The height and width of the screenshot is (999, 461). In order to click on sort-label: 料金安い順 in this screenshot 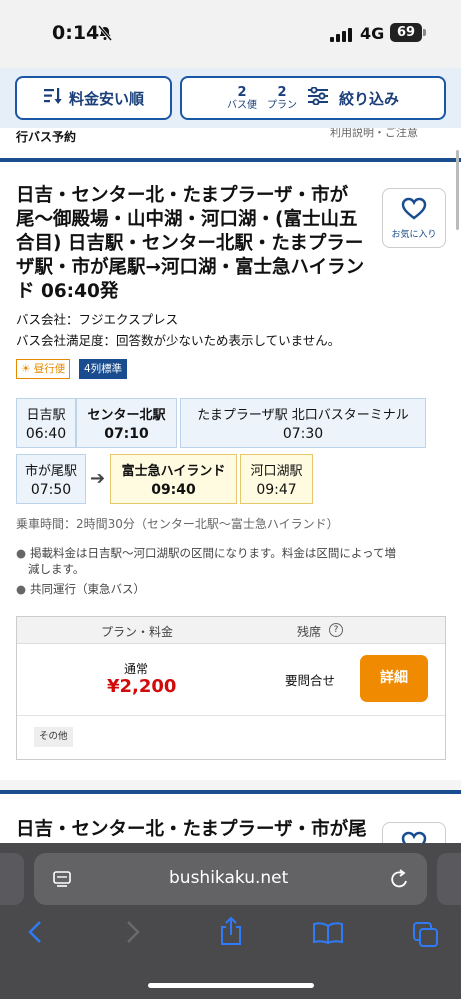, I will do `click(106, 98)`.